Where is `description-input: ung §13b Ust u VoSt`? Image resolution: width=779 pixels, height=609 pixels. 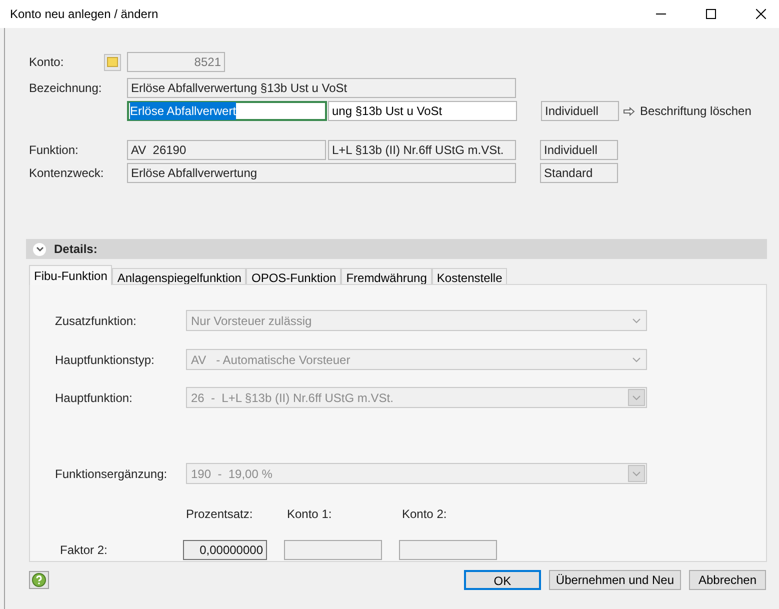 description-input: ung §13b Ust u VoSt is located at coordinates (422, 111).